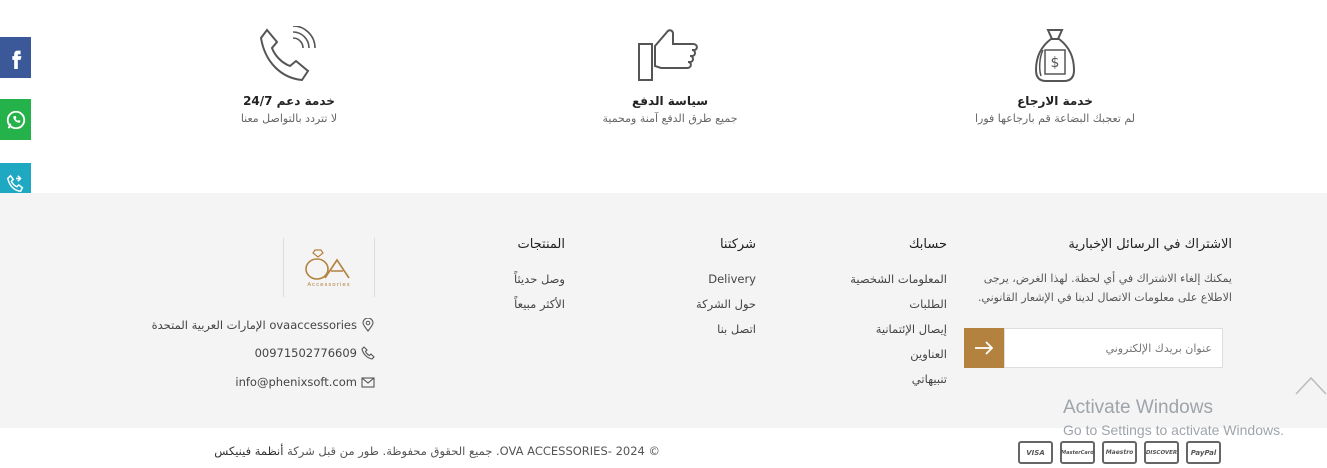 This screenshot has width=1327, height=468. I want to click on brand-logo: Accessories, so click(329, 267).